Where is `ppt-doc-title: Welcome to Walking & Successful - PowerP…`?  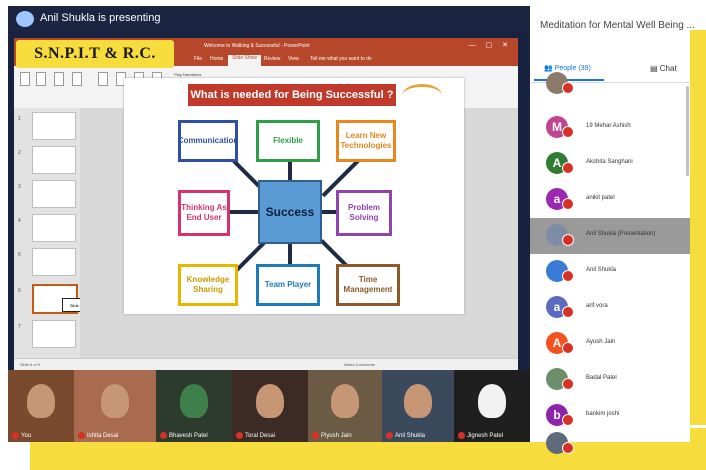
ppt-doc-title: Welcome to Walking & Successful - PowerP… is located at coordinates (257, 46).